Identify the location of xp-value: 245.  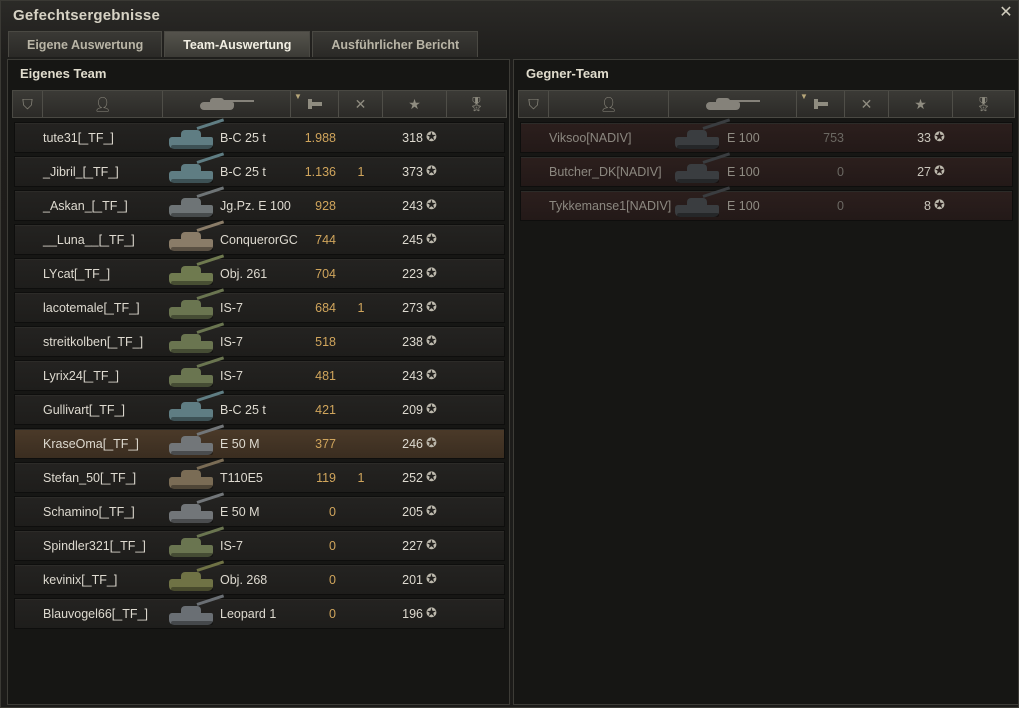
(412, 240).